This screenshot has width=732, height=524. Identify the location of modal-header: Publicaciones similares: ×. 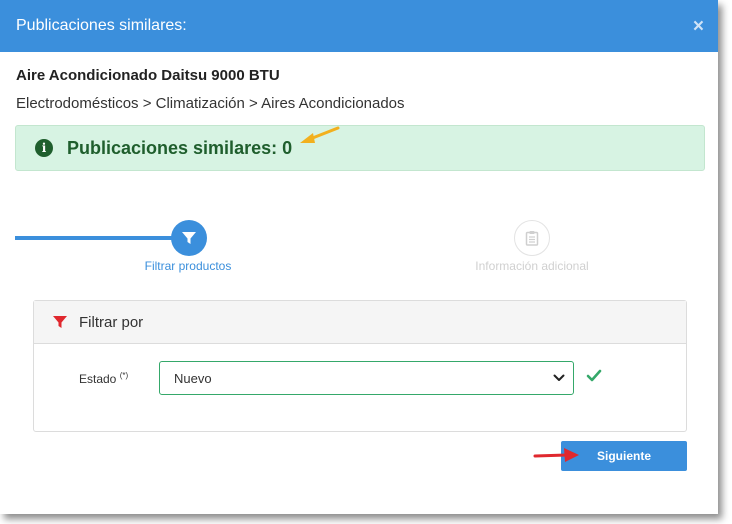
(359, 26).